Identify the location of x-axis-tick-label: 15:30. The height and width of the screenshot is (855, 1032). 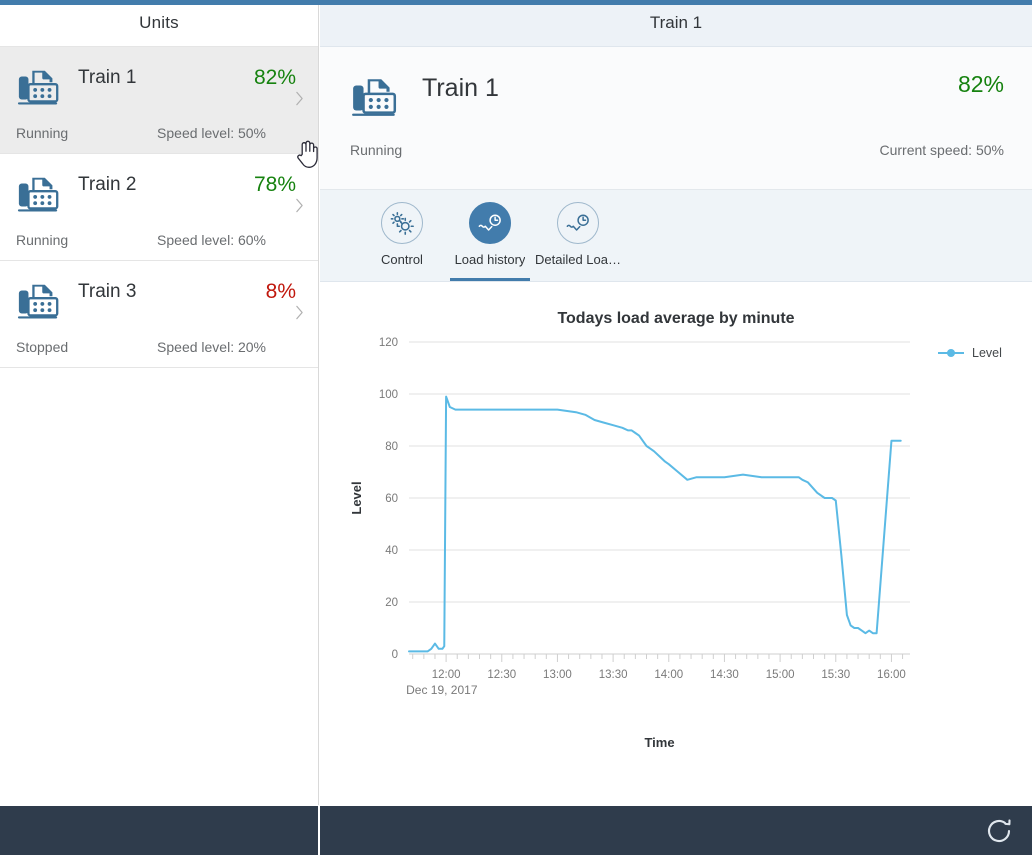
(835, 675).